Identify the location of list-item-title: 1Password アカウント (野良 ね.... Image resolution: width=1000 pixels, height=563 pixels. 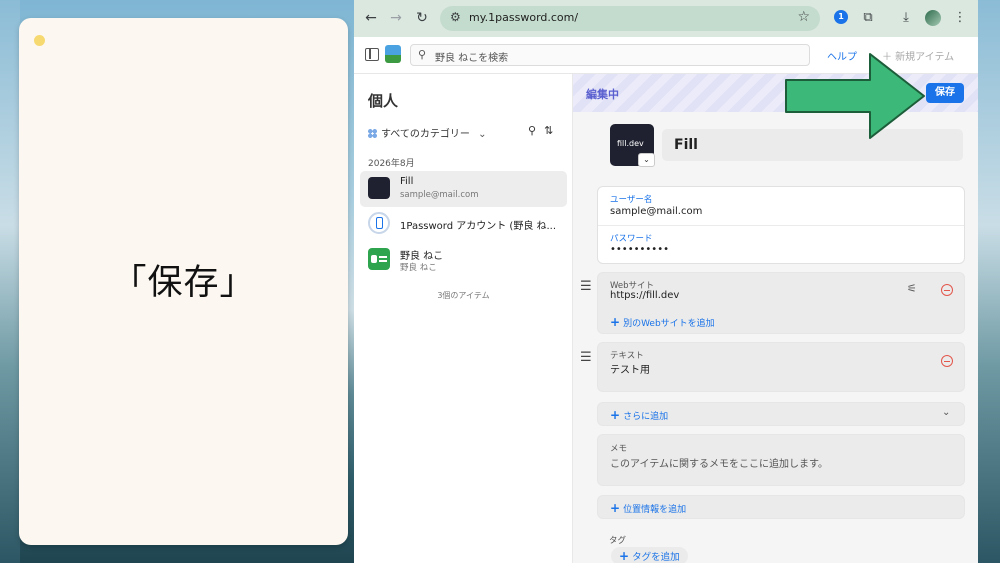
(478, 226).